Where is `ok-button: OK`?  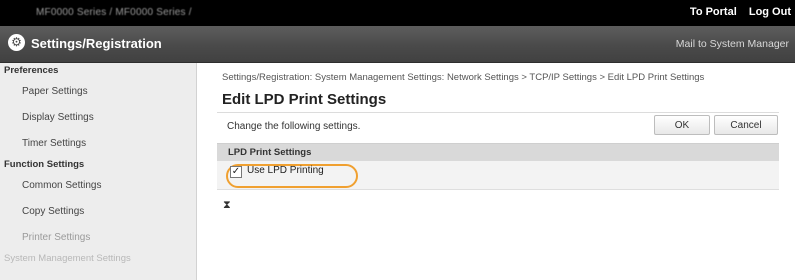 ok-button: OK is located at coordinates (682, 125).